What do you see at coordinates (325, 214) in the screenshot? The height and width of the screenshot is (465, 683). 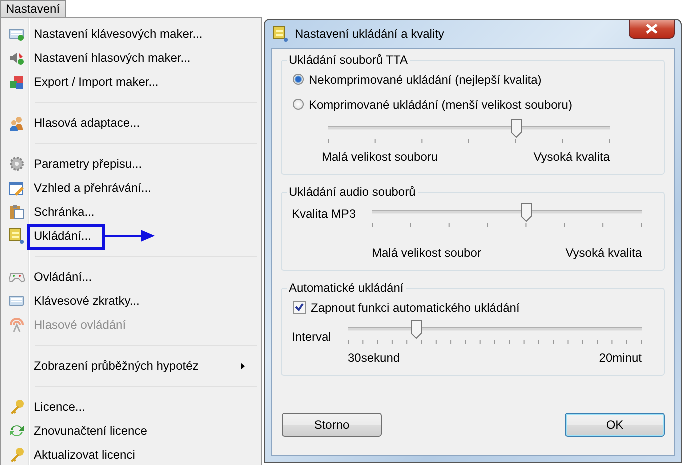 I see `slider-label: Kvalita MP3` at bounding box center [325, 214].